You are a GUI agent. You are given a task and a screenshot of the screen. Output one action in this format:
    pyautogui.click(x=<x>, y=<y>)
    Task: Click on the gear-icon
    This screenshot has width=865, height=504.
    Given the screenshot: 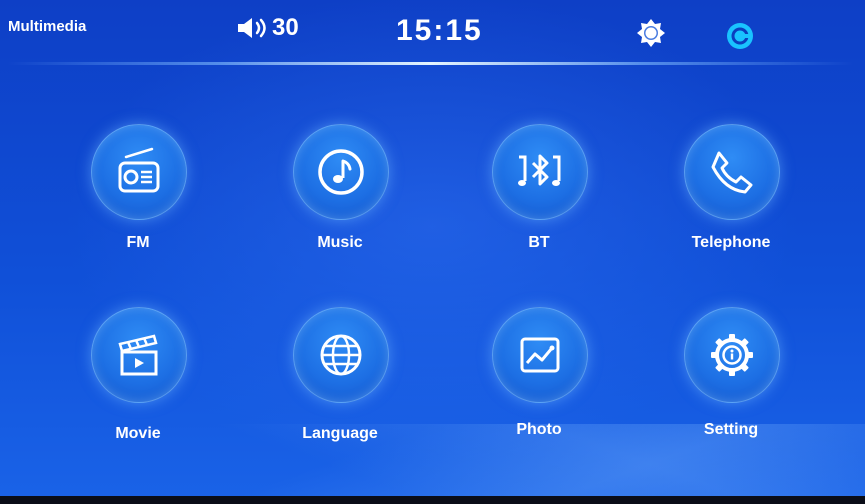 What is the action you would take?
    pyautogui.click(x=732, y=355)
    